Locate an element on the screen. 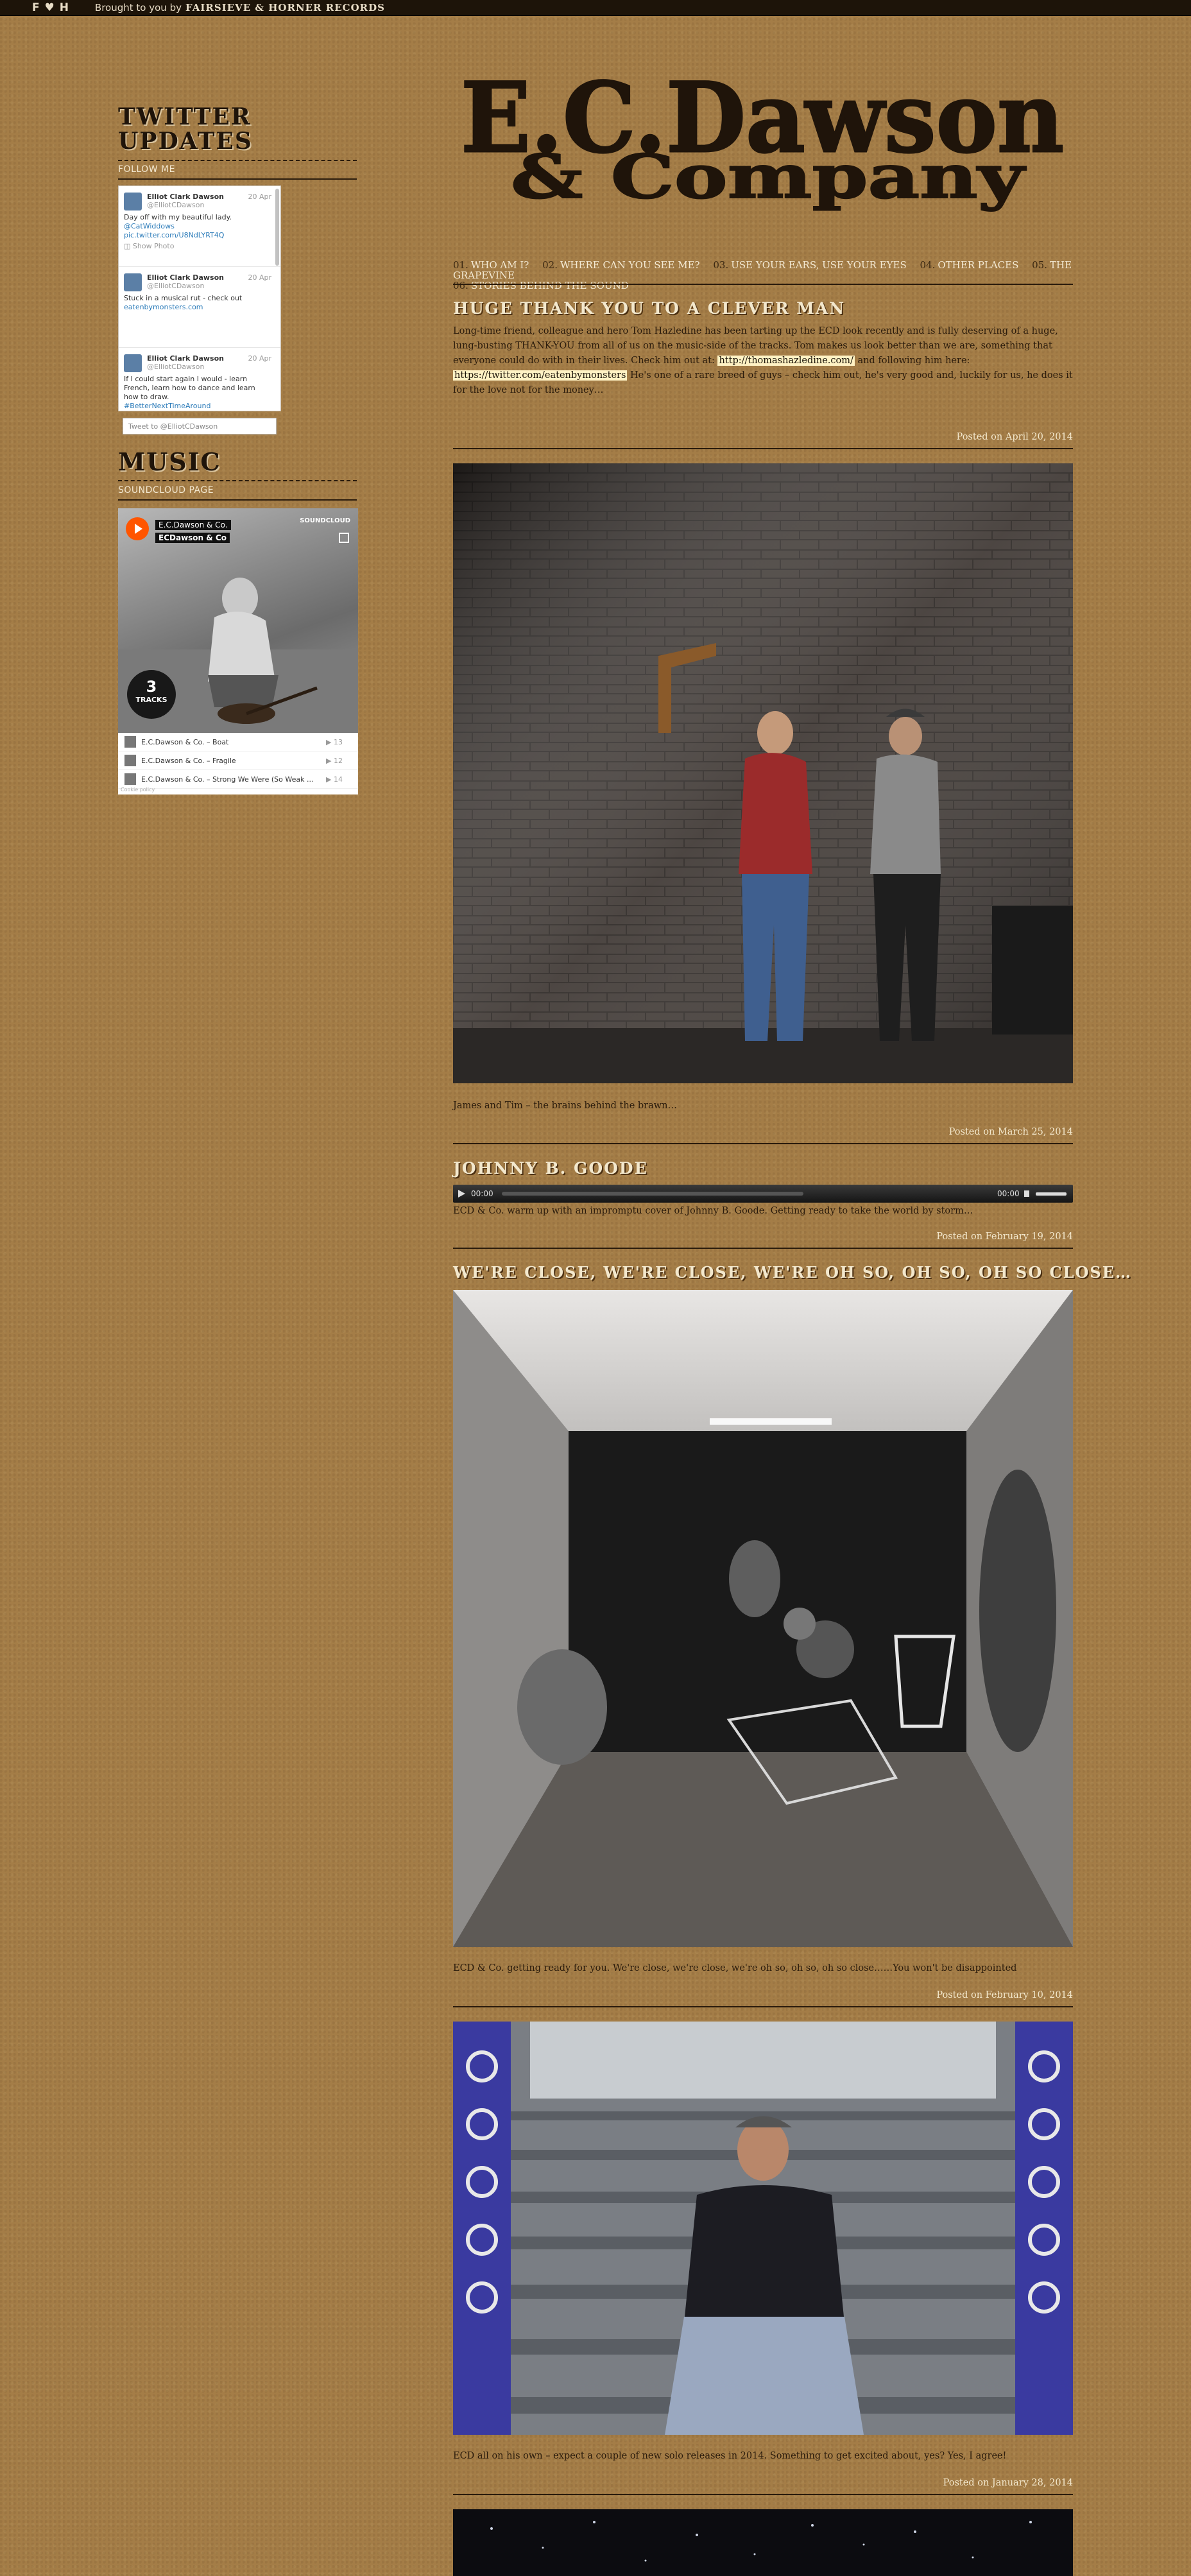 This screenshot has height=2576, width=1191. post-title-link: Johnny B. Goode is located at coordinates (550, 1168).